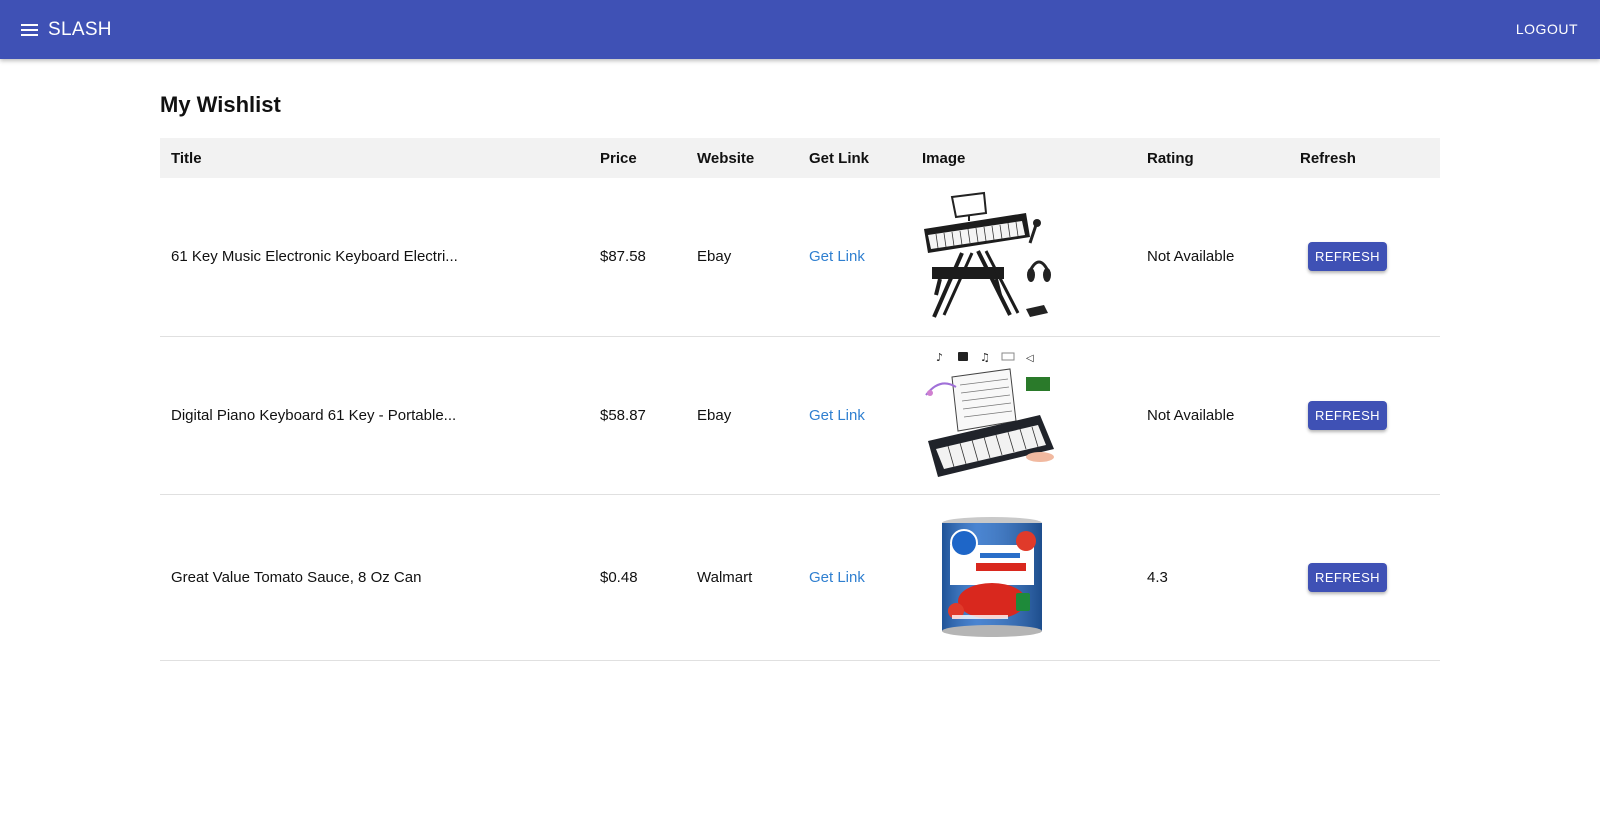 Image resolution: width=1600 pixels, height=837 pixels. I want to click on item-rating: 4.3, so click(1212, 577).